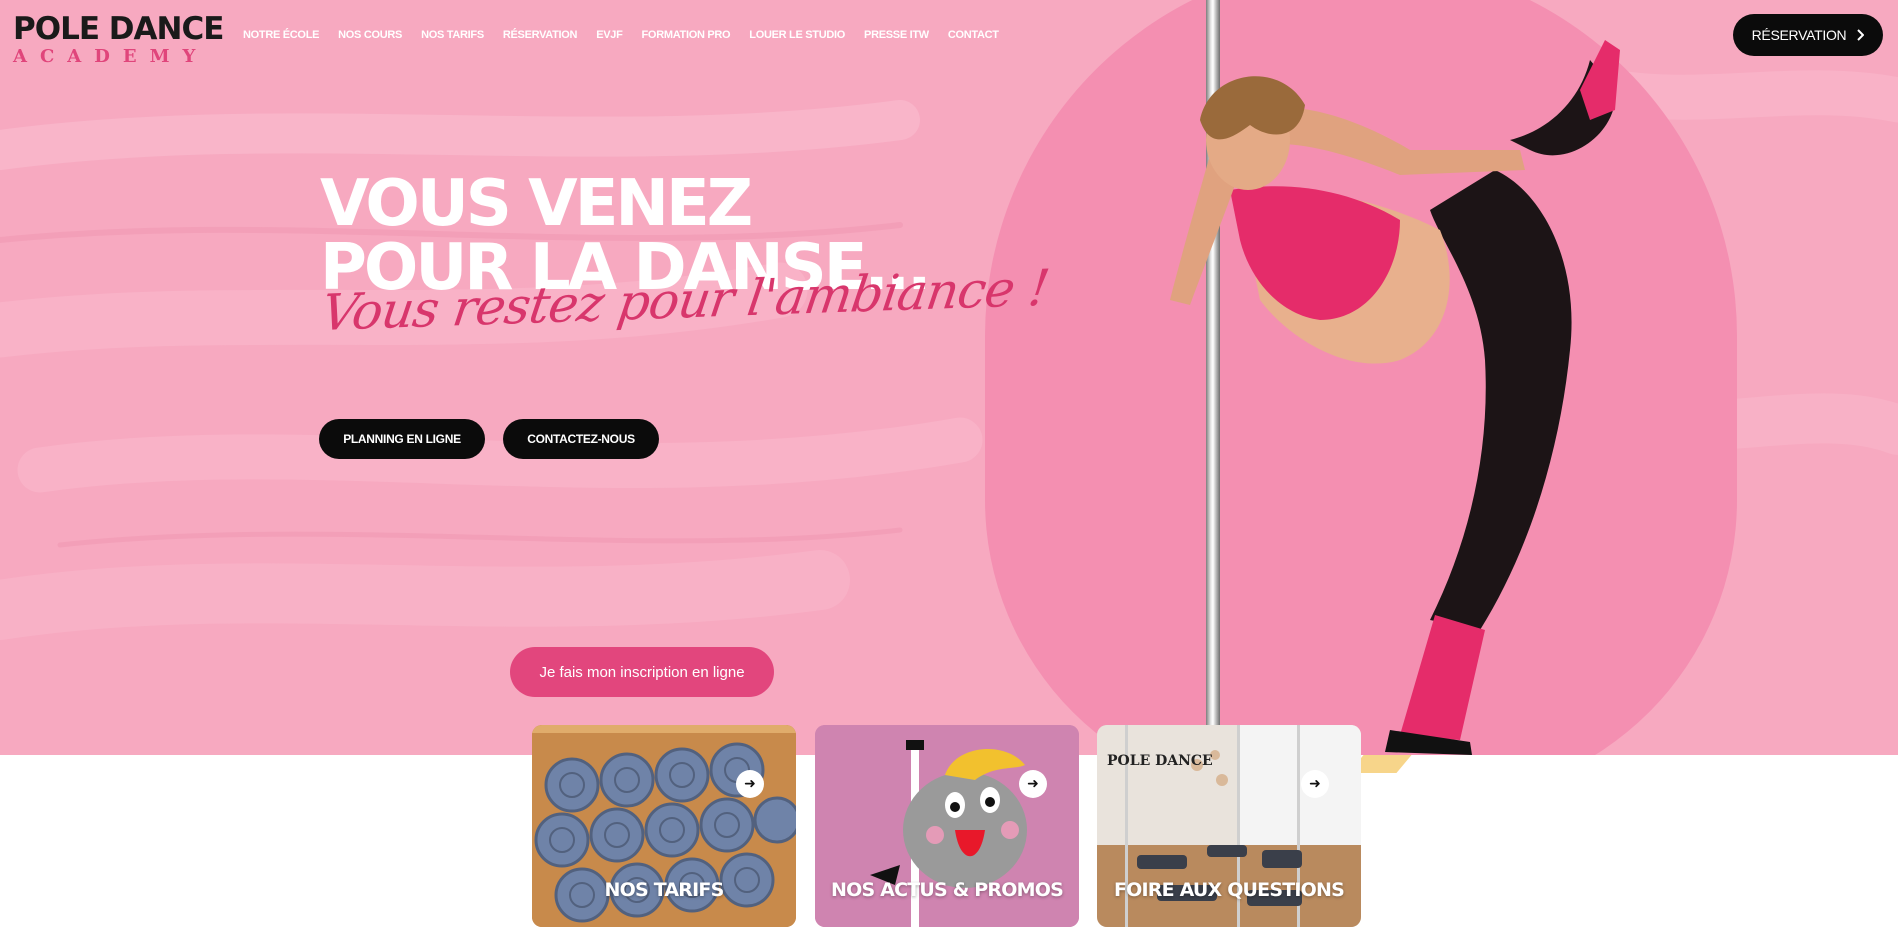 The width and height of the screenshot is (1898, 932). I want to click on nav-louer-le-studio: Louer le studio, so click(797, 35).